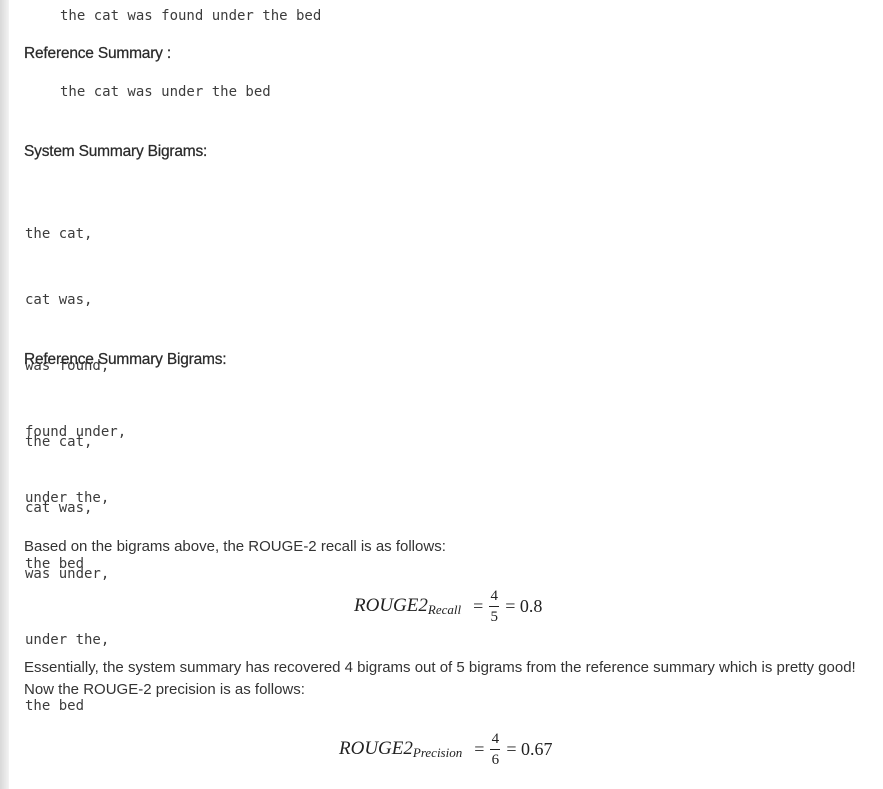 This screenshot has width=883, height=789. I want to click on recall-formula: ROUGE2 Recall = 4 5 = 0.8, so click(451, 606).